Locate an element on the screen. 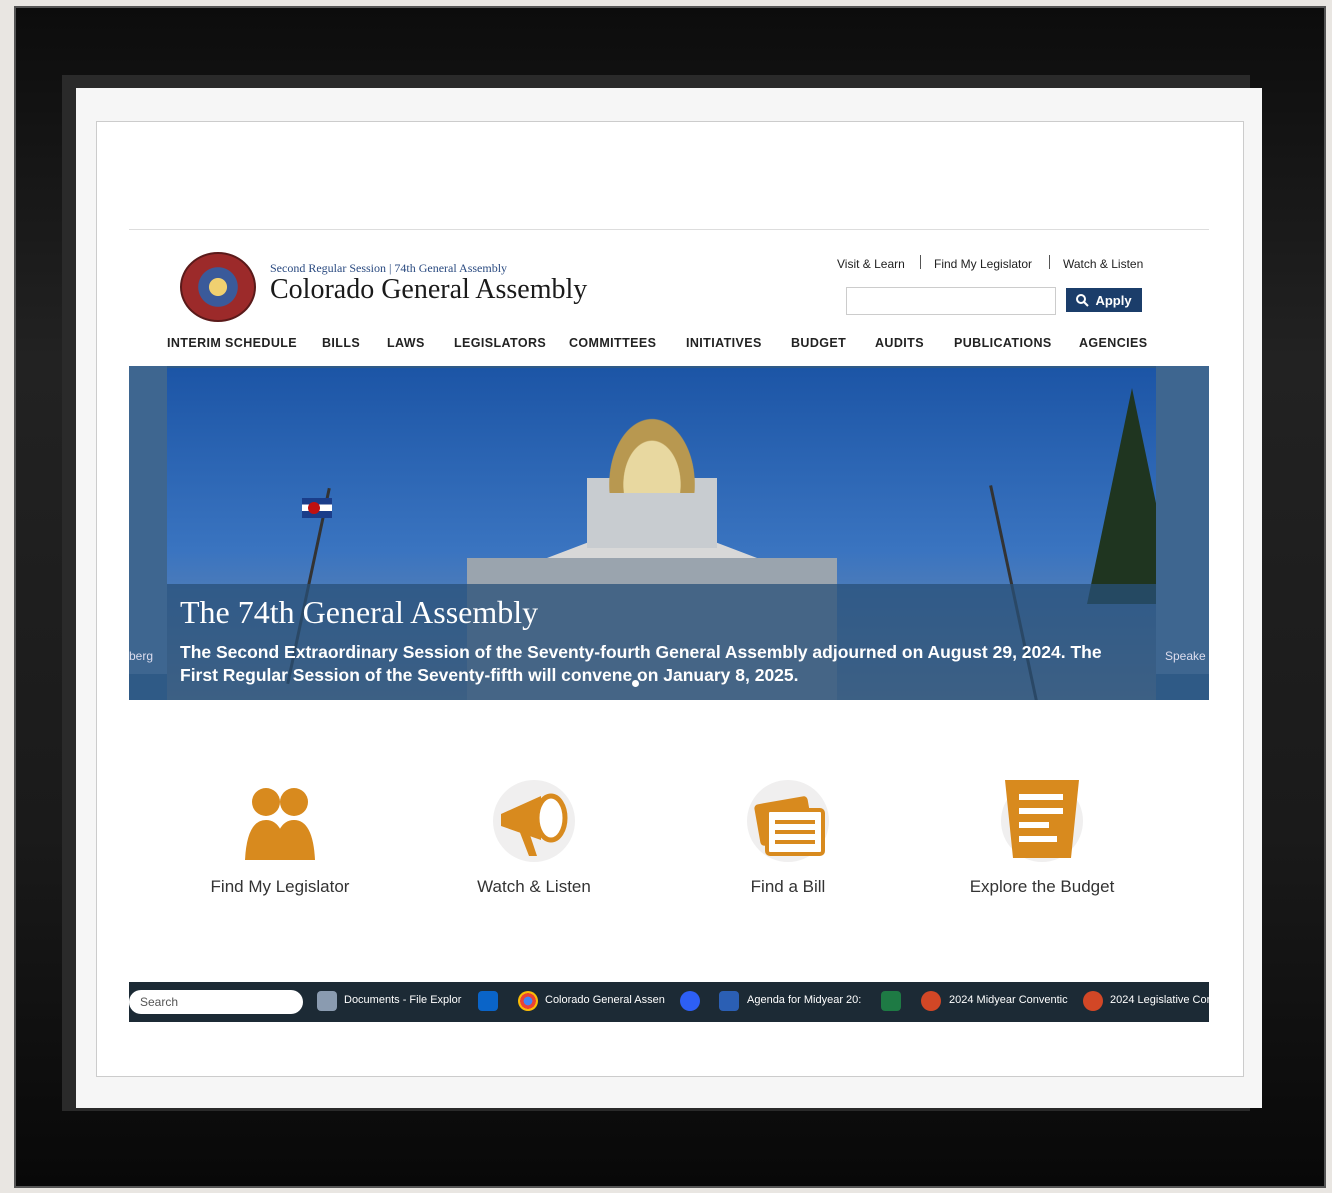  excel-icon is located at coordinates (891, 1001).